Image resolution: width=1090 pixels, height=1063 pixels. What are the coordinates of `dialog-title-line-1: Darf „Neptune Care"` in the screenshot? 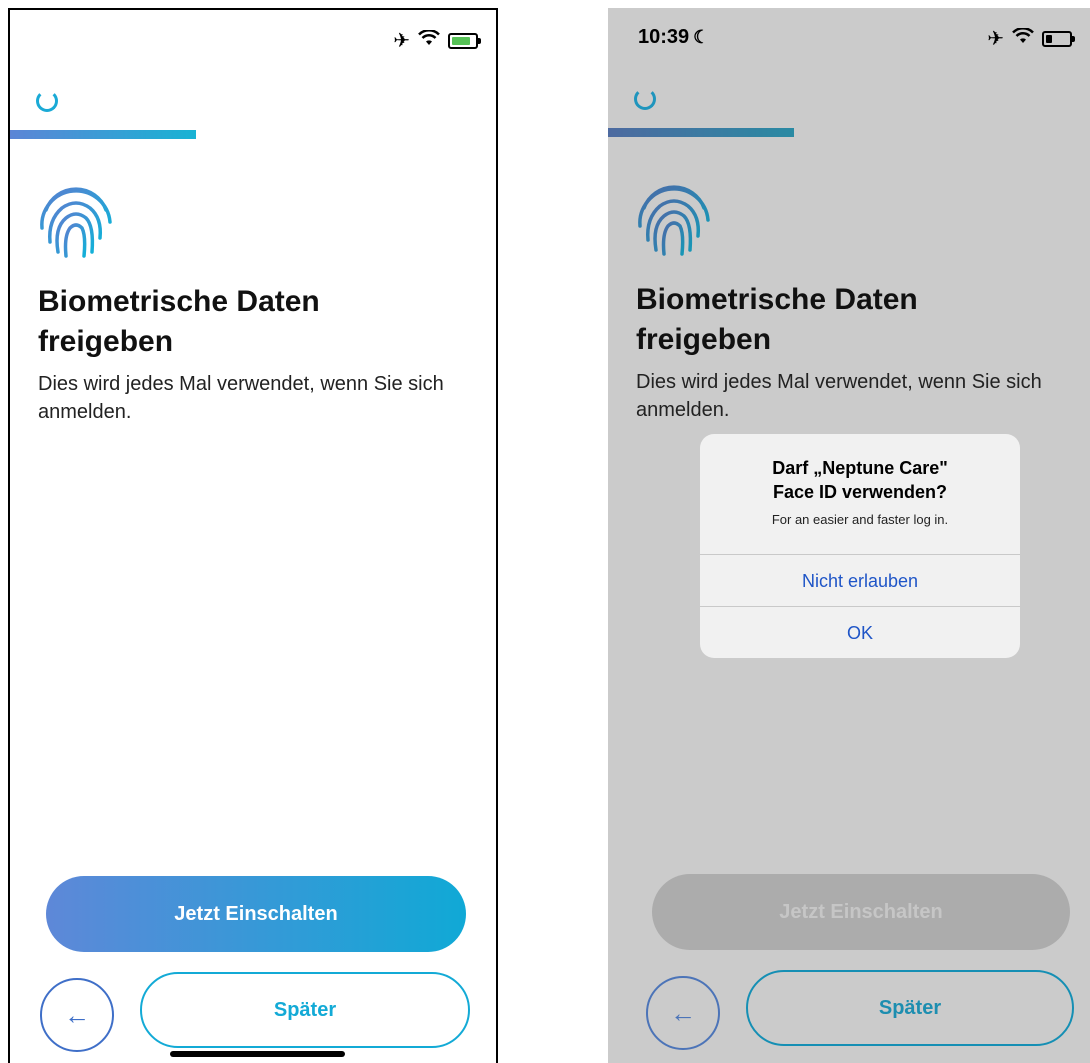 It's located at (860, 468).